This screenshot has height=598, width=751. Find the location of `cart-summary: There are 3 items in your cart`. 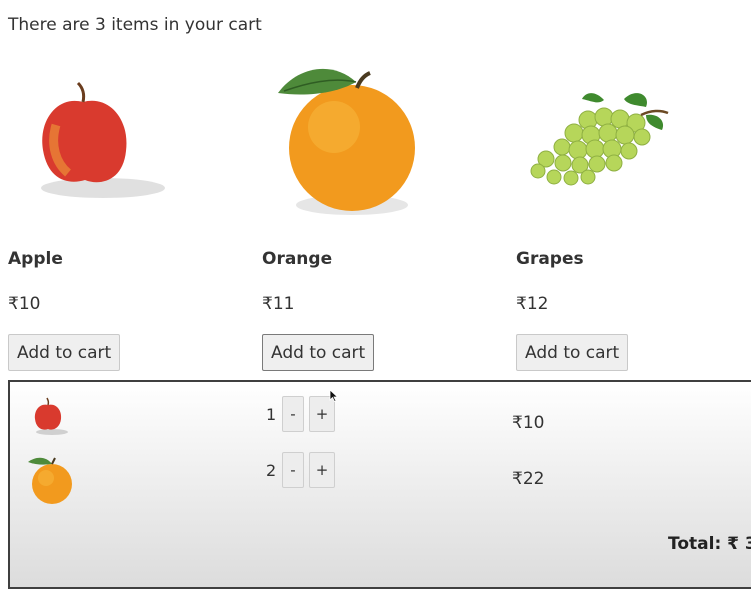

cart-summary: There are 3 items in your cart is located at coordinates (135, 25).